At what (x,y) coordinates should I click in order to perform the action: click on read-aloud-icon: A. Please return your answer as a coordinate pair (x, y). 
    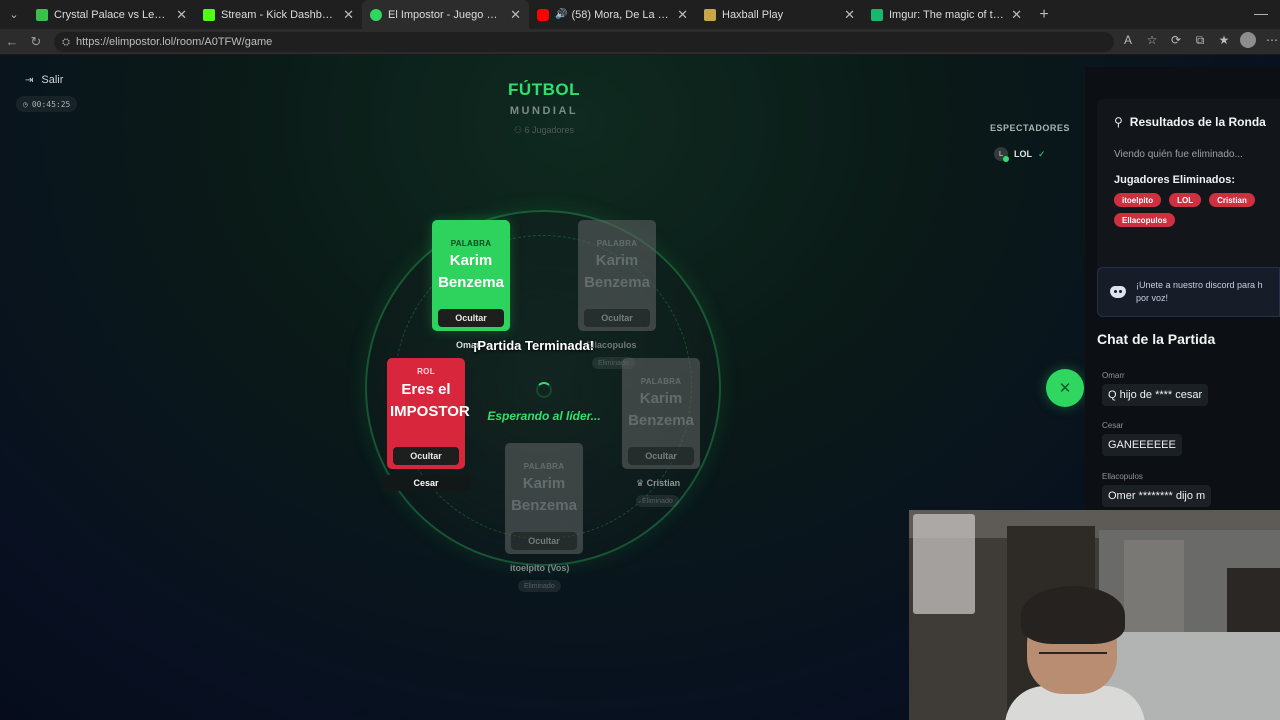
    Looking at the image, I should click on (1128, 40).